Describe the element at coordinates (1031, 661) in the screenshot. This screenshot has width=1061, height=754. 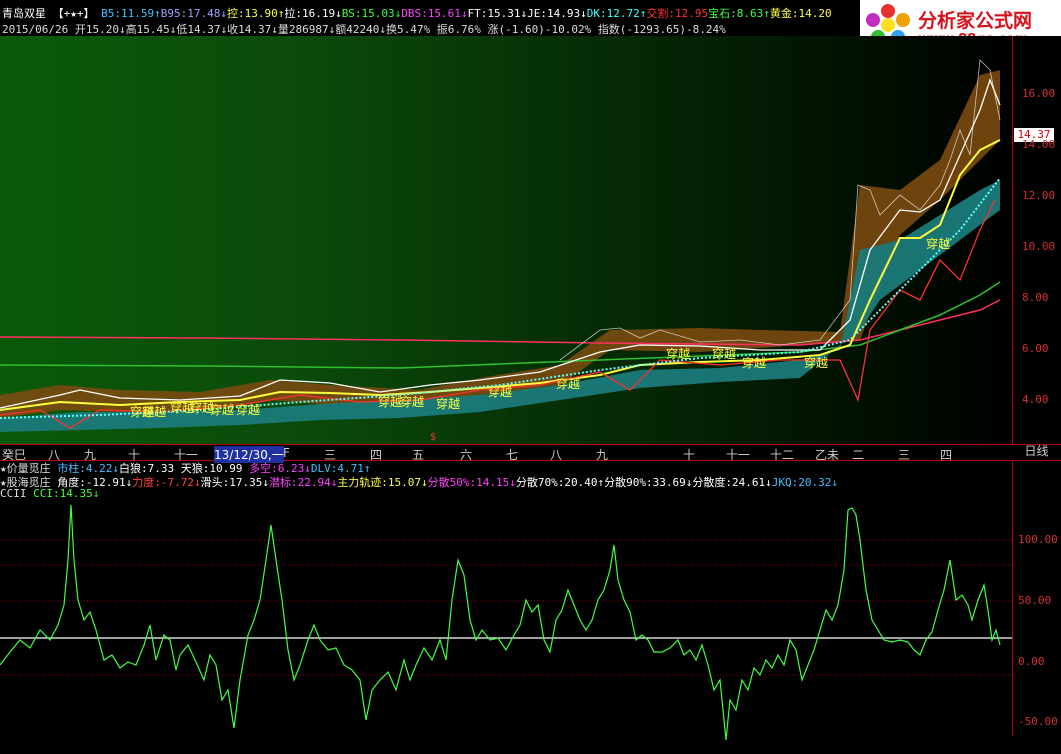
I see `cci-tick-label: 0.00` at that location.